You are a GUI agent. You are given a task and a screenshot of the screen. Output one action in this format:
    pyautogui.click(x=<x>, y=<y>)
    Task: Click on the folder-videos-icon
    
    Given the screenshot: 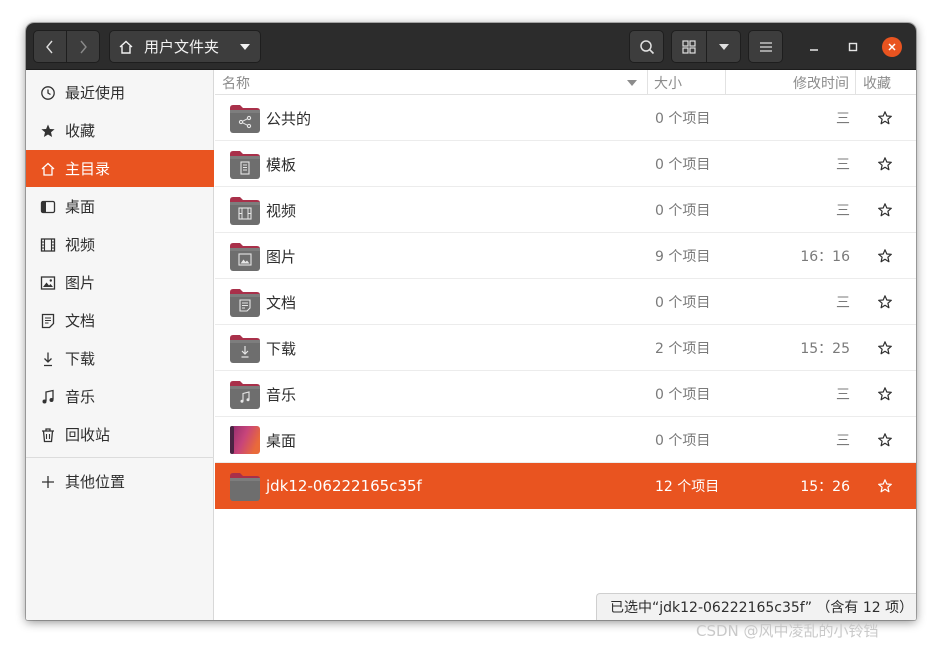 What is the action you would take?
    pyautogui.click(x=245, y=211)
    